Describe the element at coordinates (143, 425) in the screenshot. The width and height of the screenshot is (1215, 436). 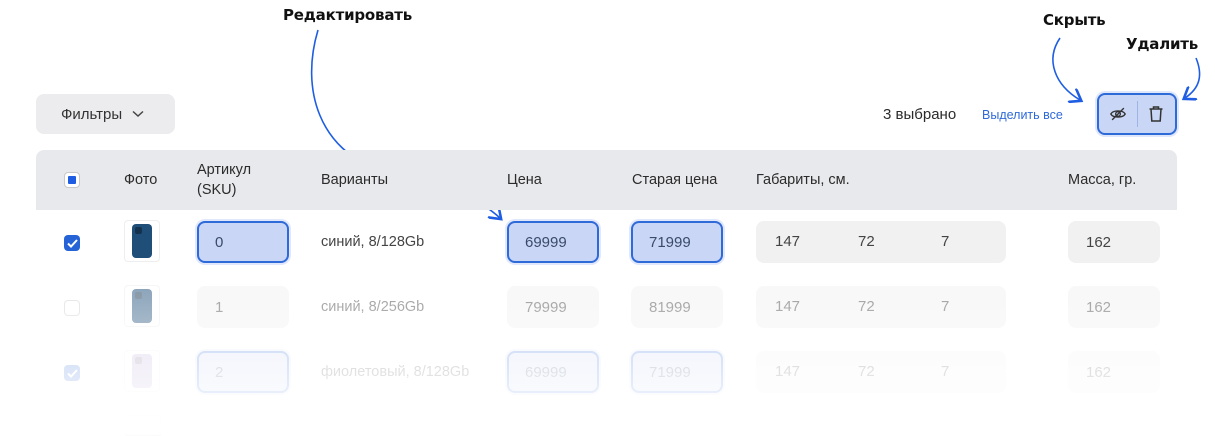
I see `product-photo-partial` at that location.